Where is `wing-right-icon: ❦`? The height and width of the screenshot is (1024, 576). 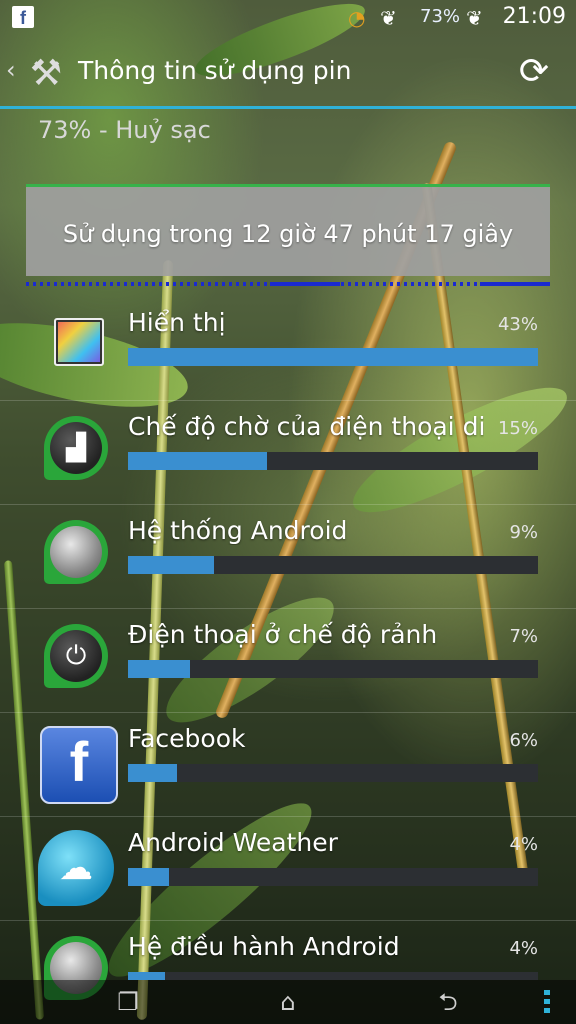
wing-right-icon: ❦ is located at coordinates (474, 18).